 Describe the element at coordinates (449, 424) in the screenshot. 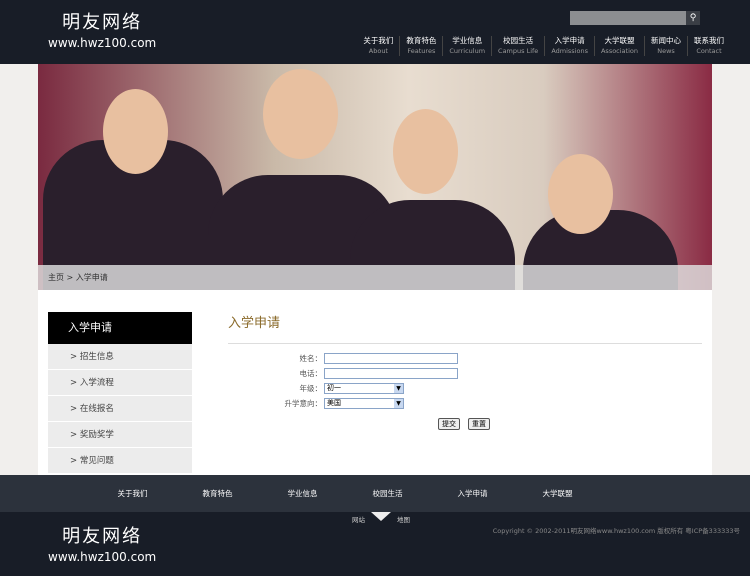

I see `submit-button: 提交` at that location.